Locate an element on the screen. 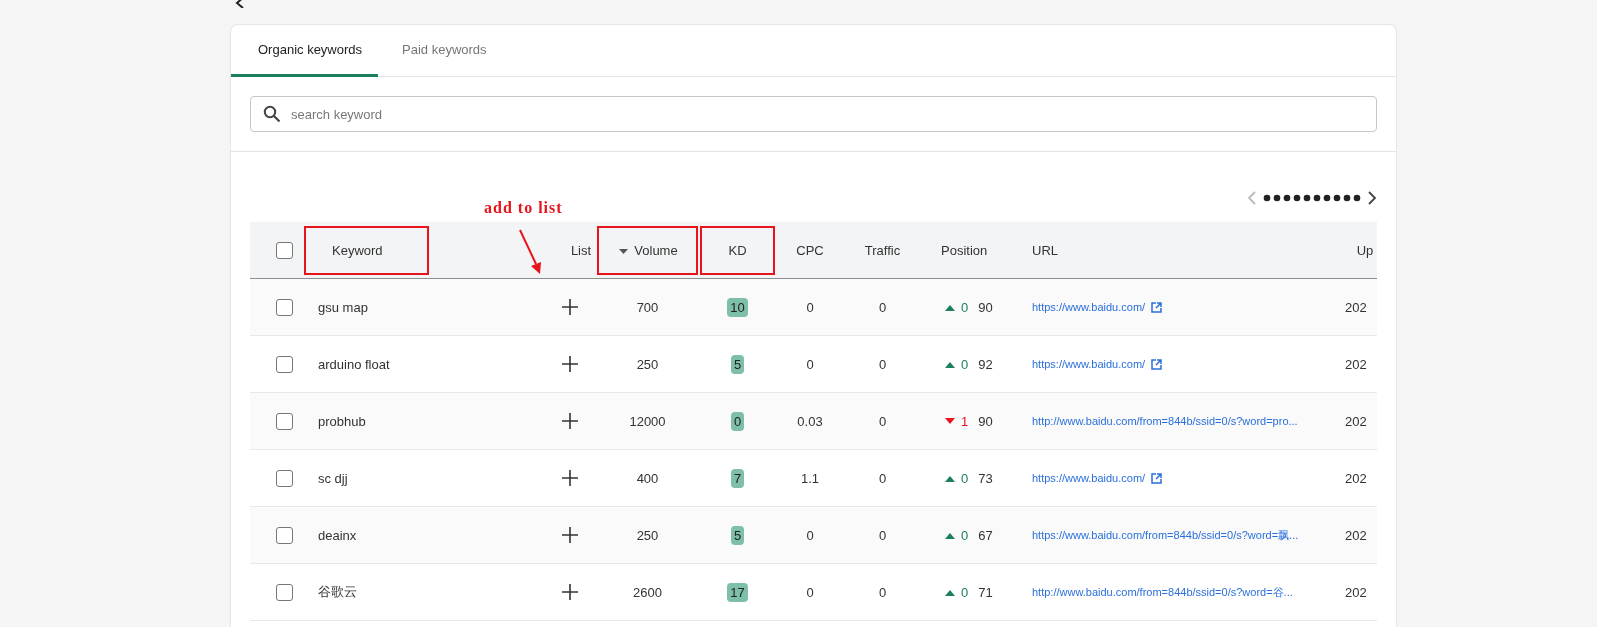 The width and height of the screenshot is (1597, 627). down-triangle-icon is located at coordinates (950, 421).